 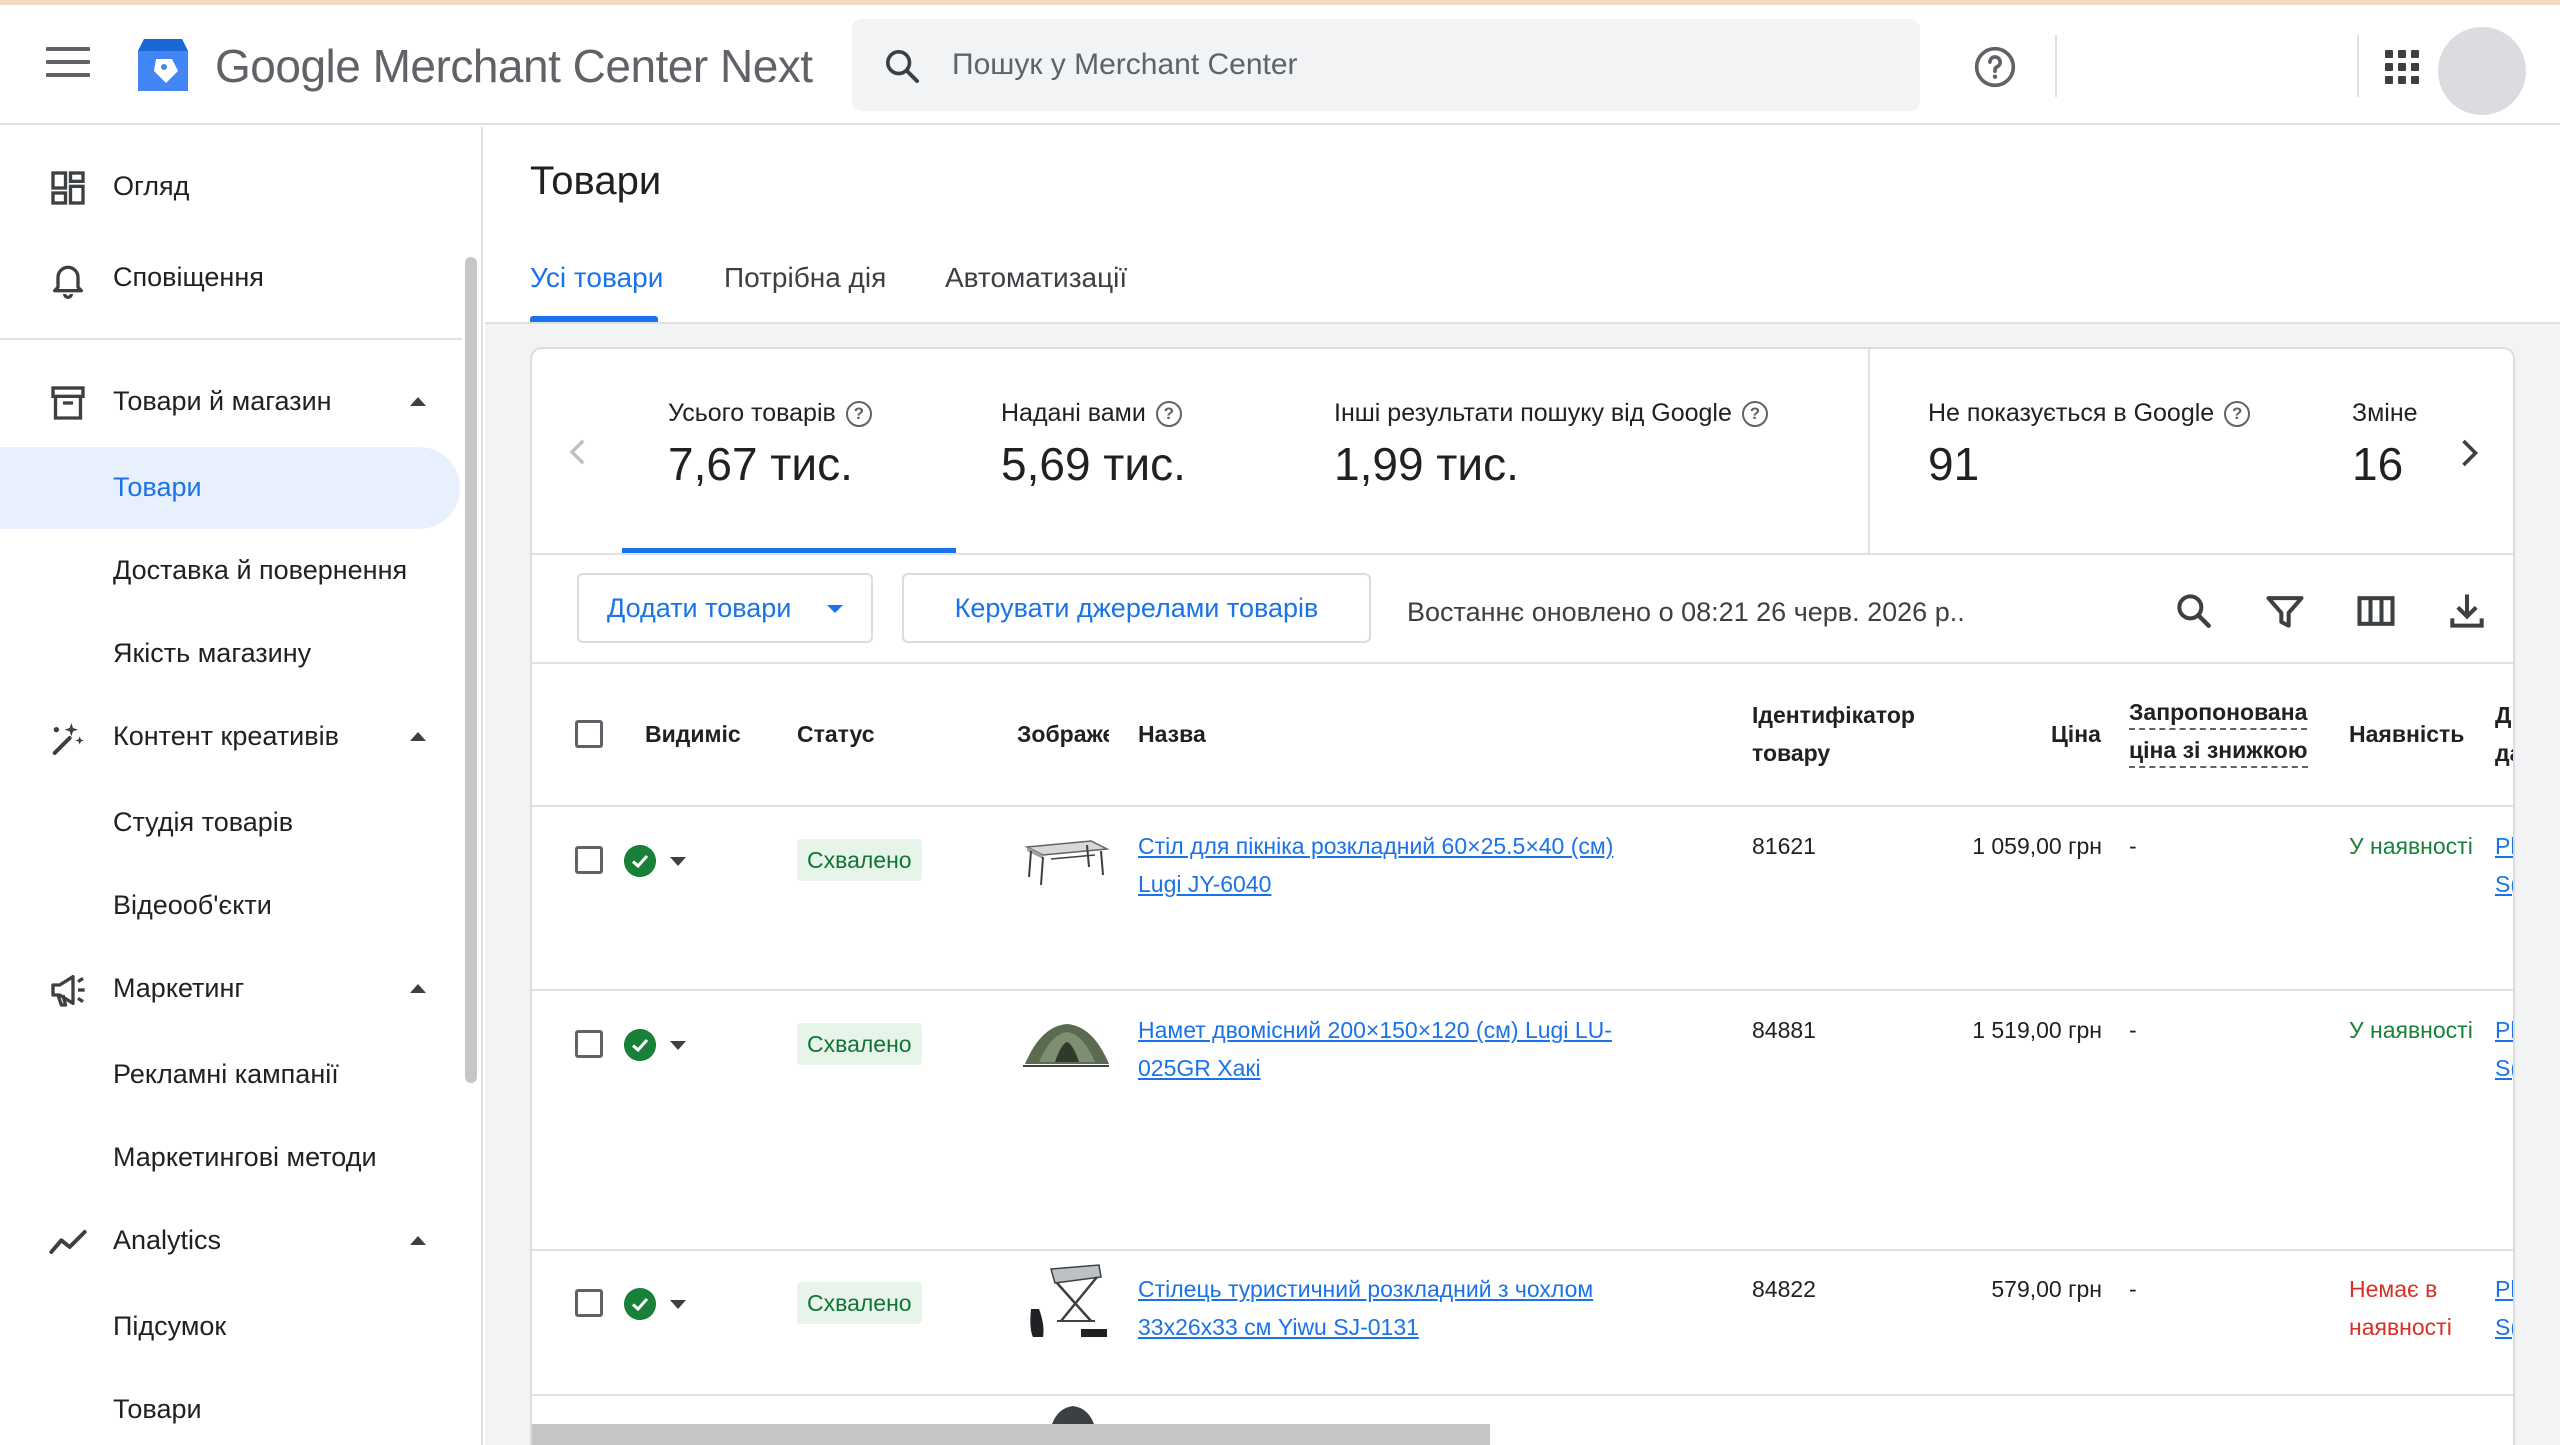 What do you see at coordinates (2400, 1308) in the screenshot?
I see `availability-status: Немає в наявності` at bounding box center [2400, 1308].